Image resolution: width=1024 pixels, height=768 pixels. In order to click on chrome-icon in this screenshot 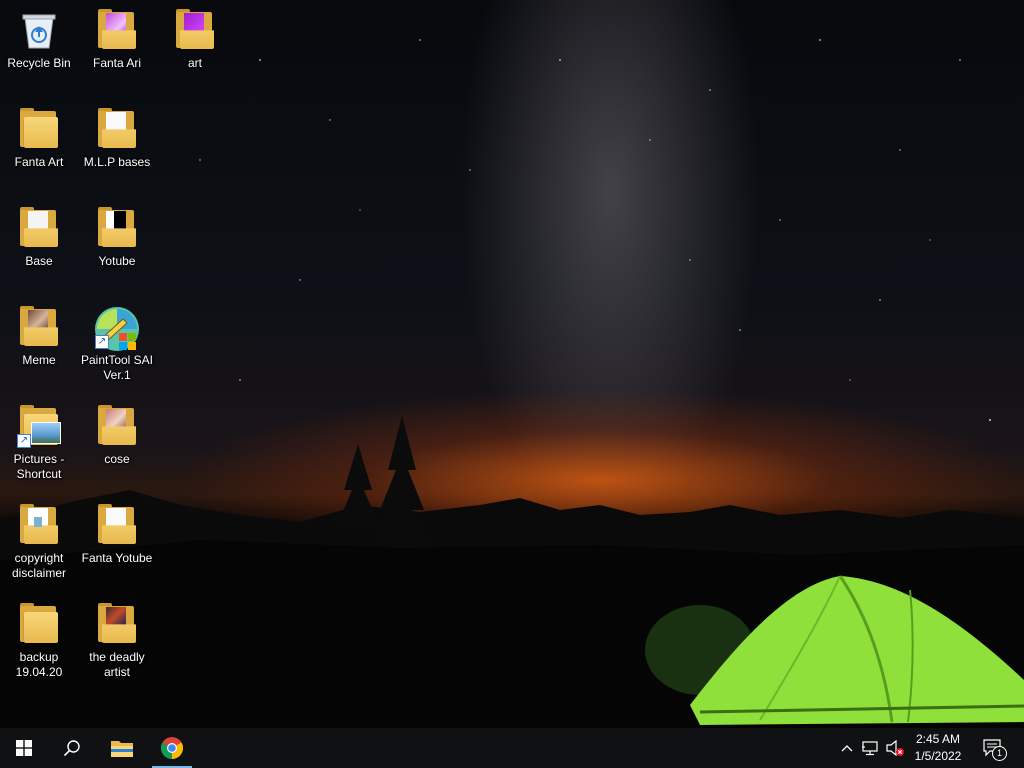, I will do `click(172, 748)`.